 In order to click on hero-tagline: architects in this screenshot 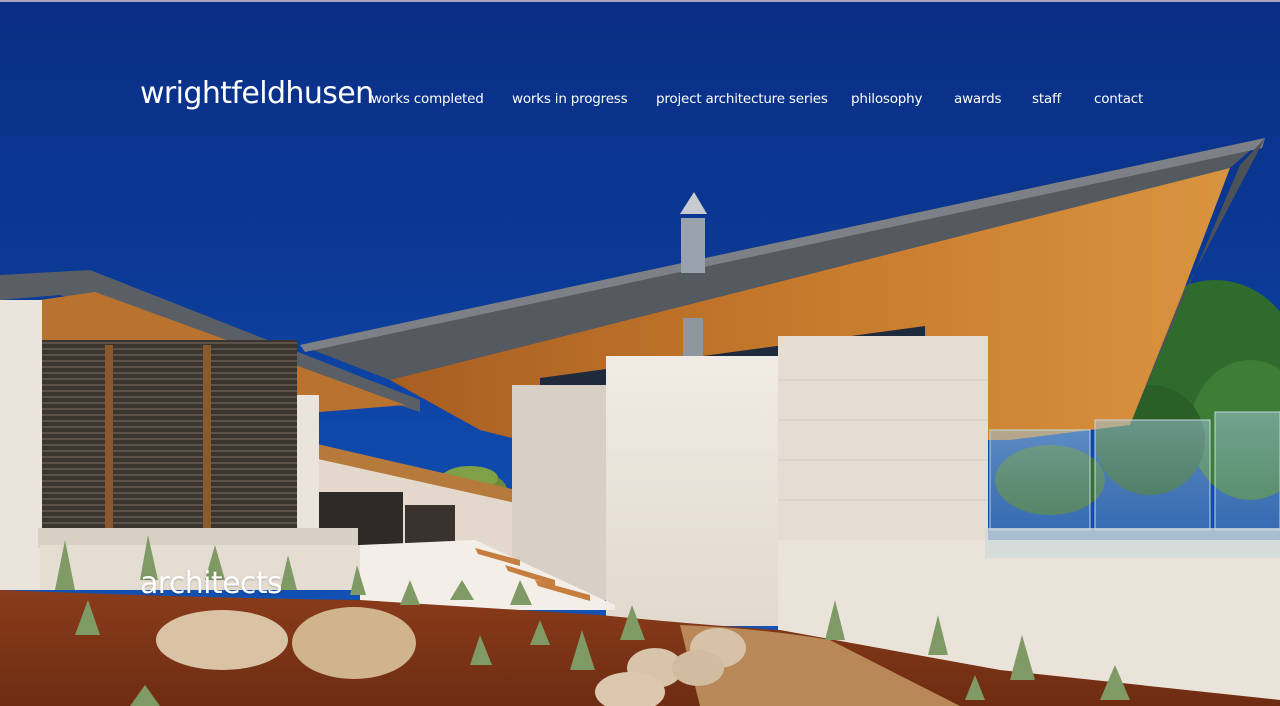, I will do `click(211, 583)`.